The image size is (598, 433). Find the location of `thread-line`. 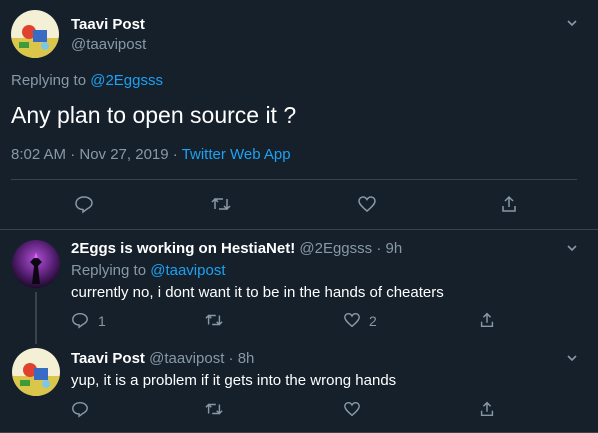

thread-line is located at coordinates (36, 318).